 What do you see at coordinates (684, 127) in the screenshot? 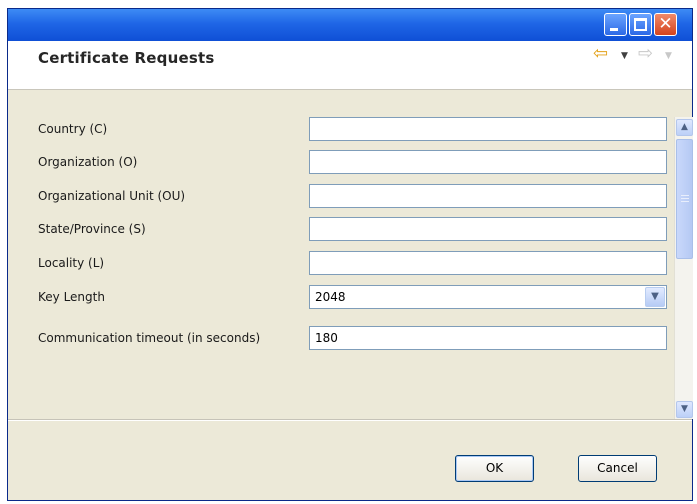
I see `scroll-up-icon: ▲` at bounding box center [684, 127].